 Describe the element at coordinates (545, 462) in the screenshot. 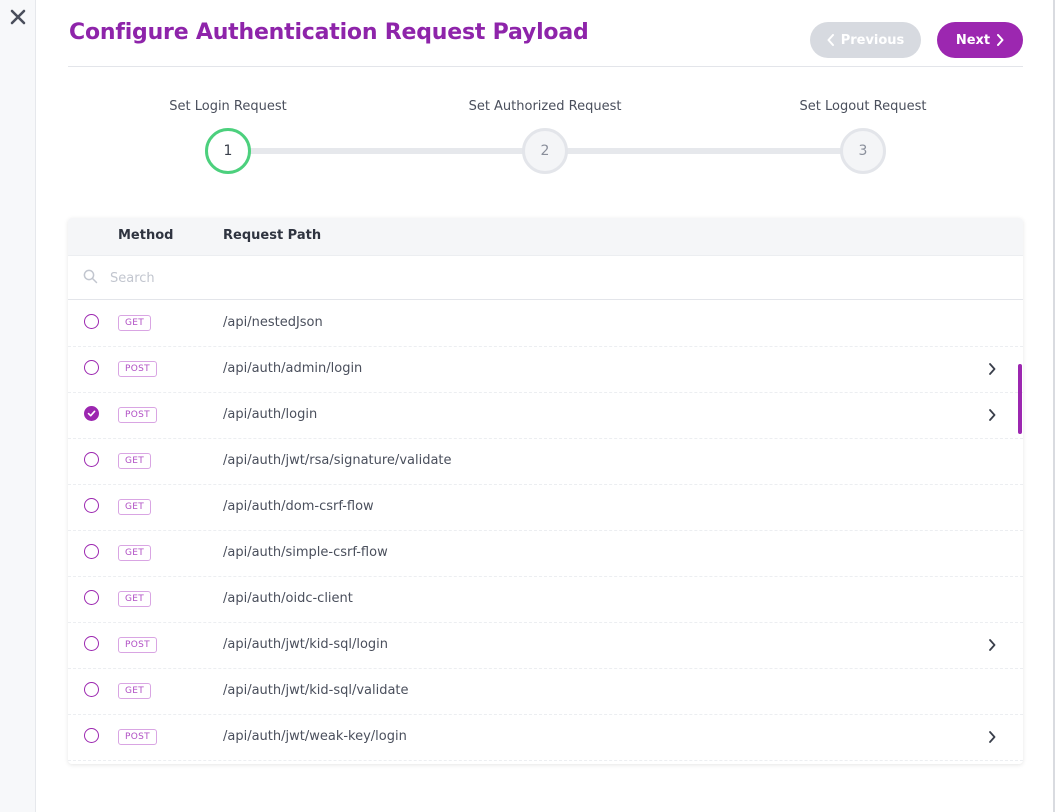

I see `table-row: GET /api/auth/jwt/rsa/signature/validate` at that location.